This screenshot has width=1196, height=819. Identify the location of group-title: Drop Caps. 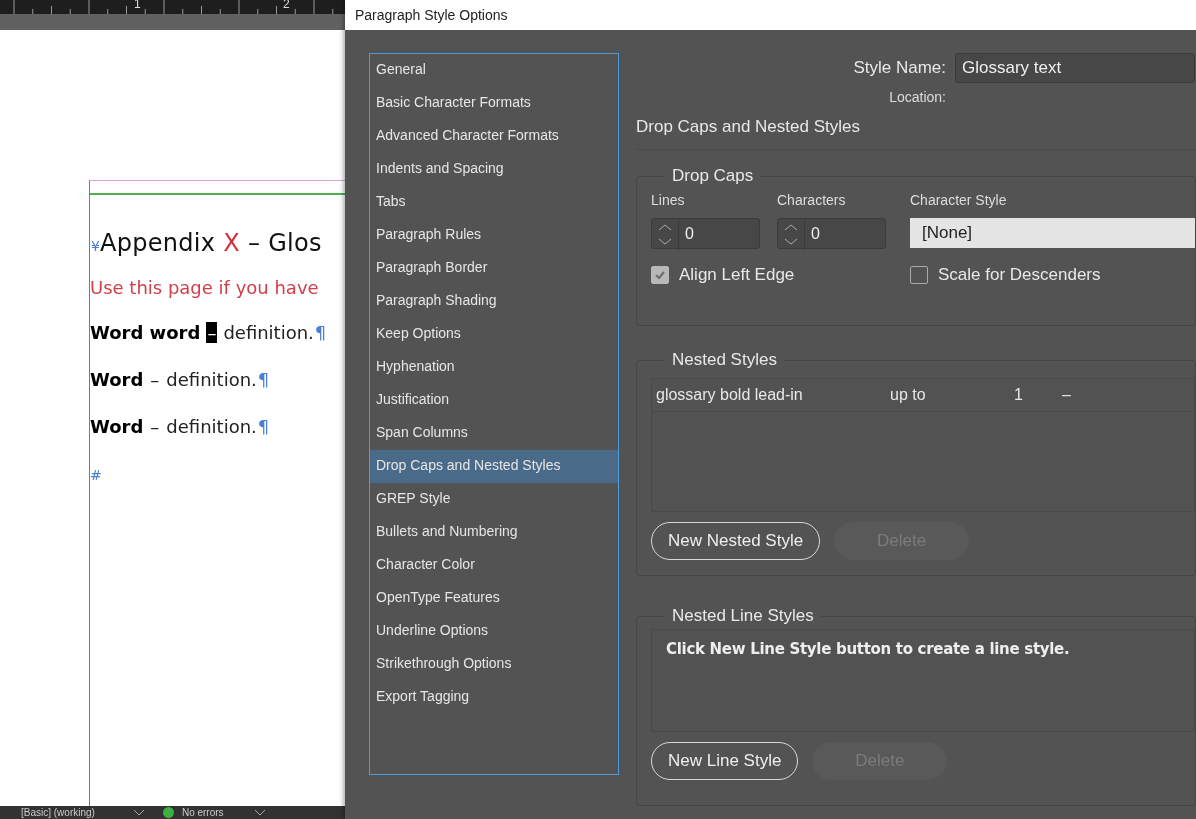
(713, 176).